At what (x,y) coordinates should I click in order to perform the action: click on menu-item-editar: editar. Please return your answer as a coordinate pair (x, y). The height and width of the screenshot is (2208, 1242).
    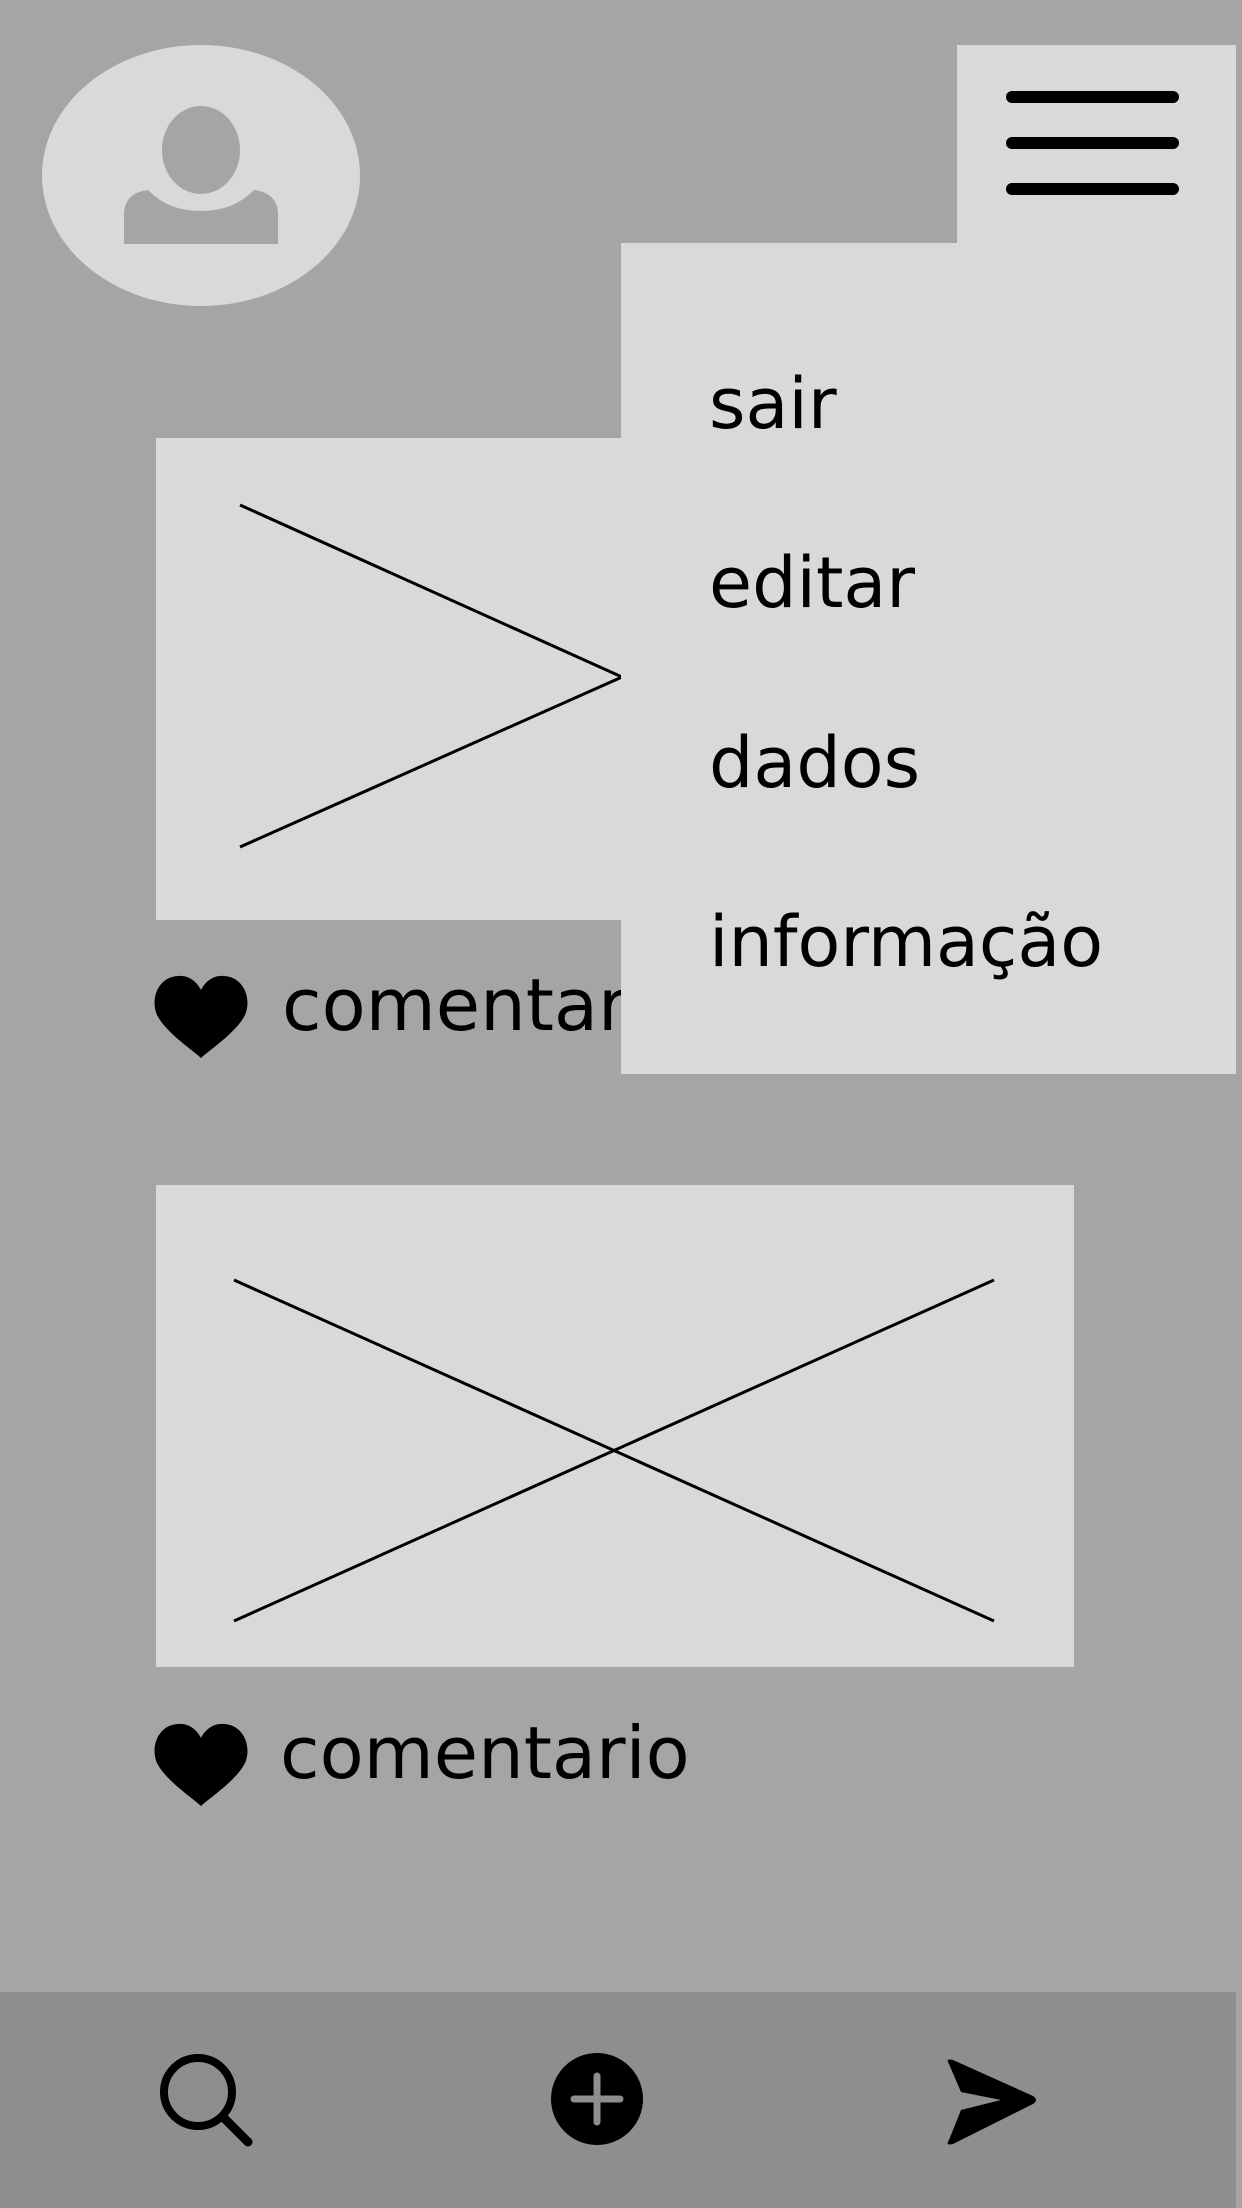
    Looking at the image, I should click on (812, 583).